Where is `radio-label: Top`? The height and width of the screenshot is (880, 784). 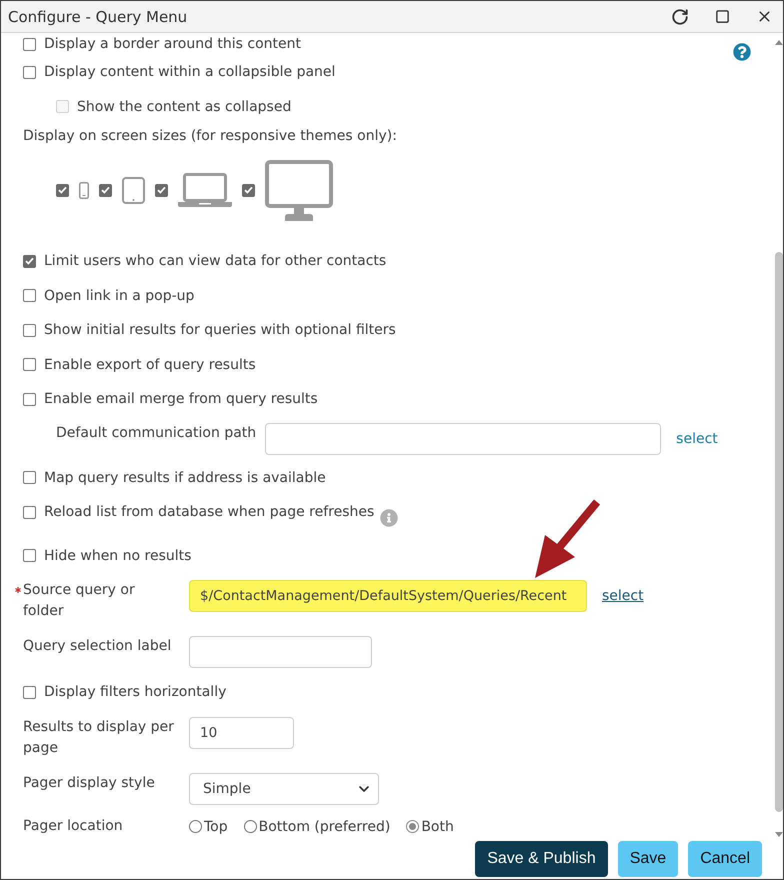 radio-label: Top is located at coordinates (216, 826).